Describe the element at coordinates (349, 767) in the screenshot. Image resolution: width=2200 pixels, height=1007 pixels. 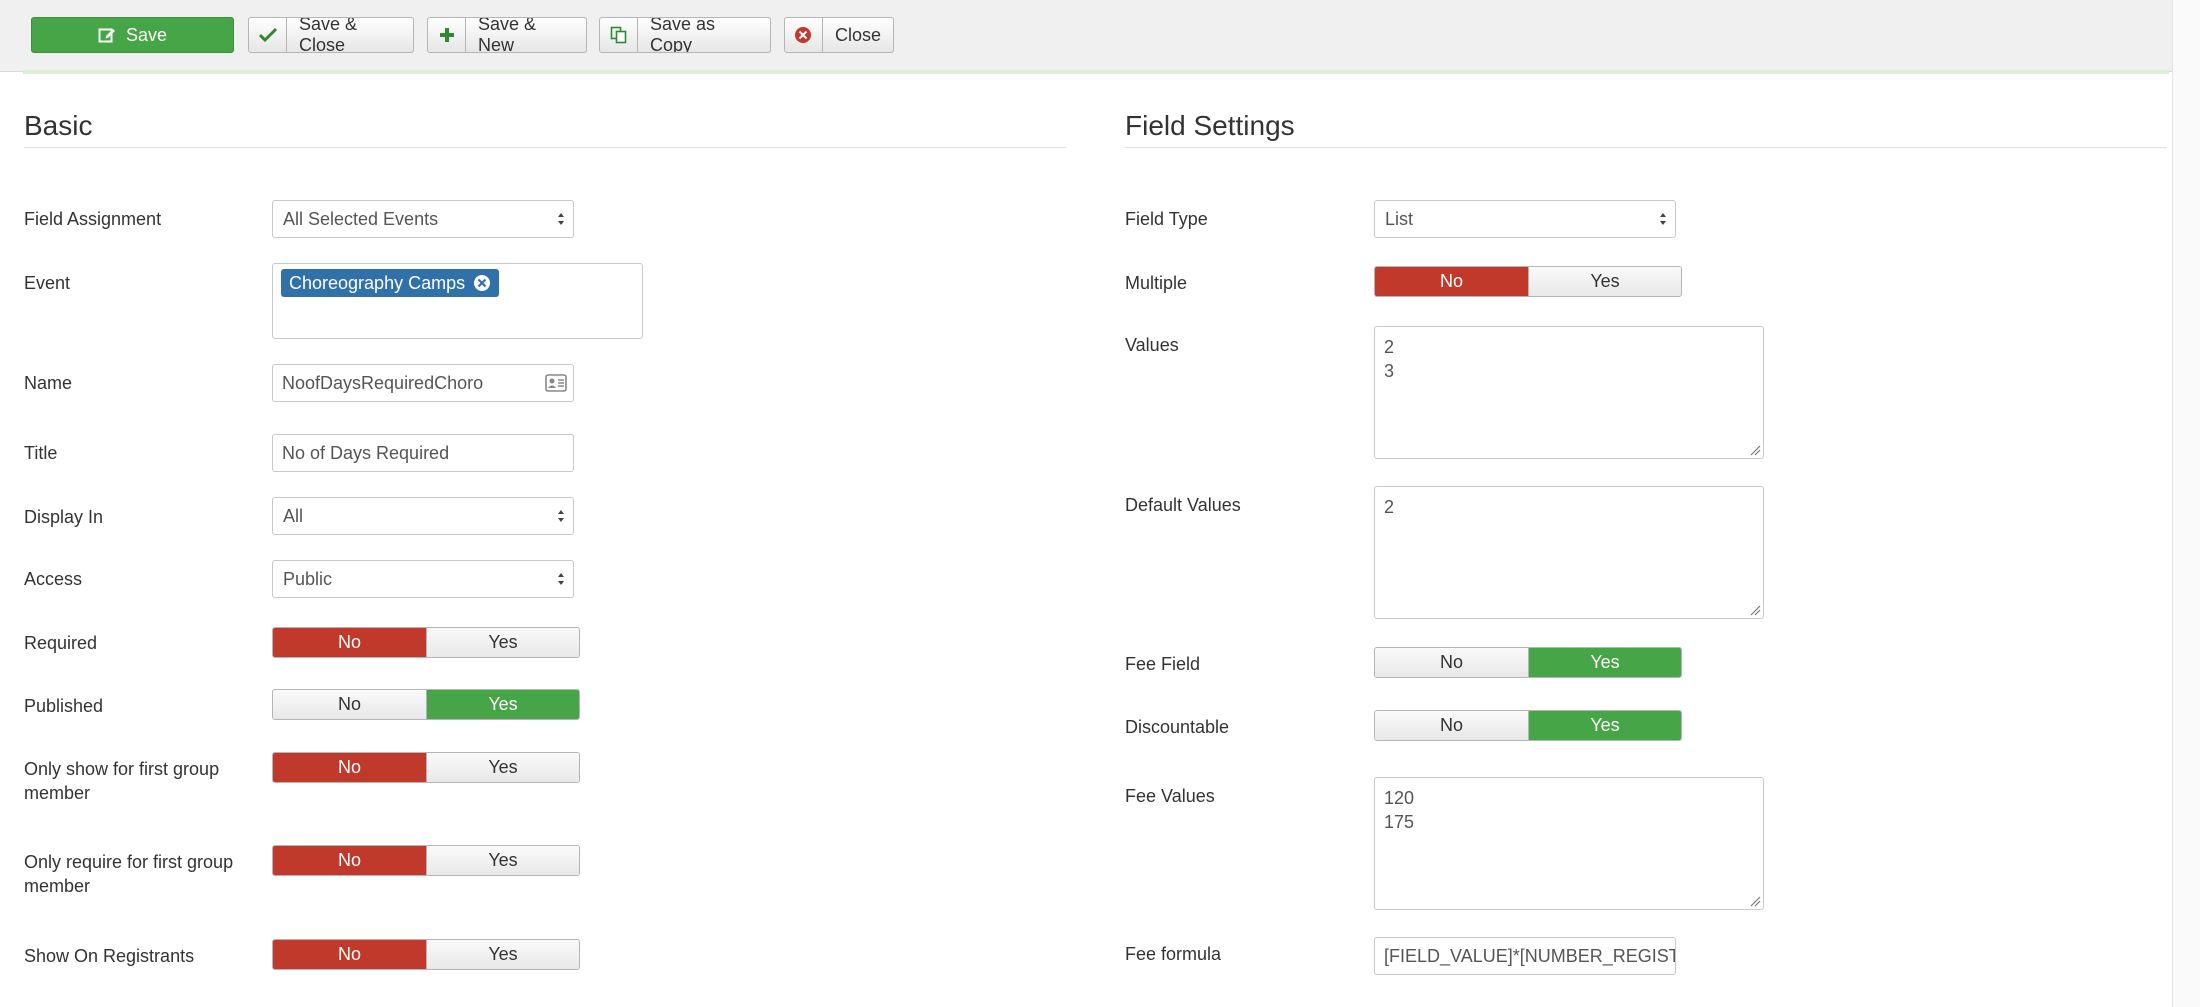
I see `only-show-first-no-option: No` at that location.